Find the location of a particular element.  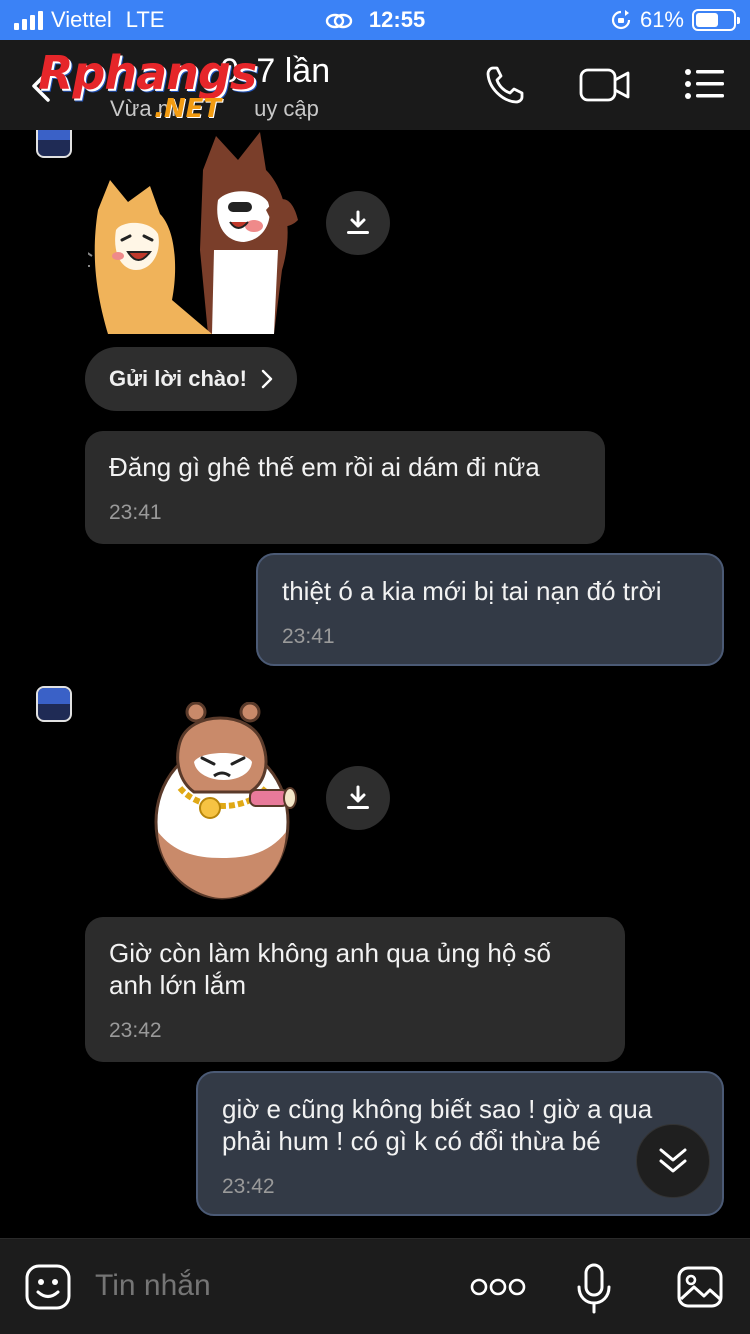

send-greeting-label: Gửi lời chào! is located at coordinates (178, 378).